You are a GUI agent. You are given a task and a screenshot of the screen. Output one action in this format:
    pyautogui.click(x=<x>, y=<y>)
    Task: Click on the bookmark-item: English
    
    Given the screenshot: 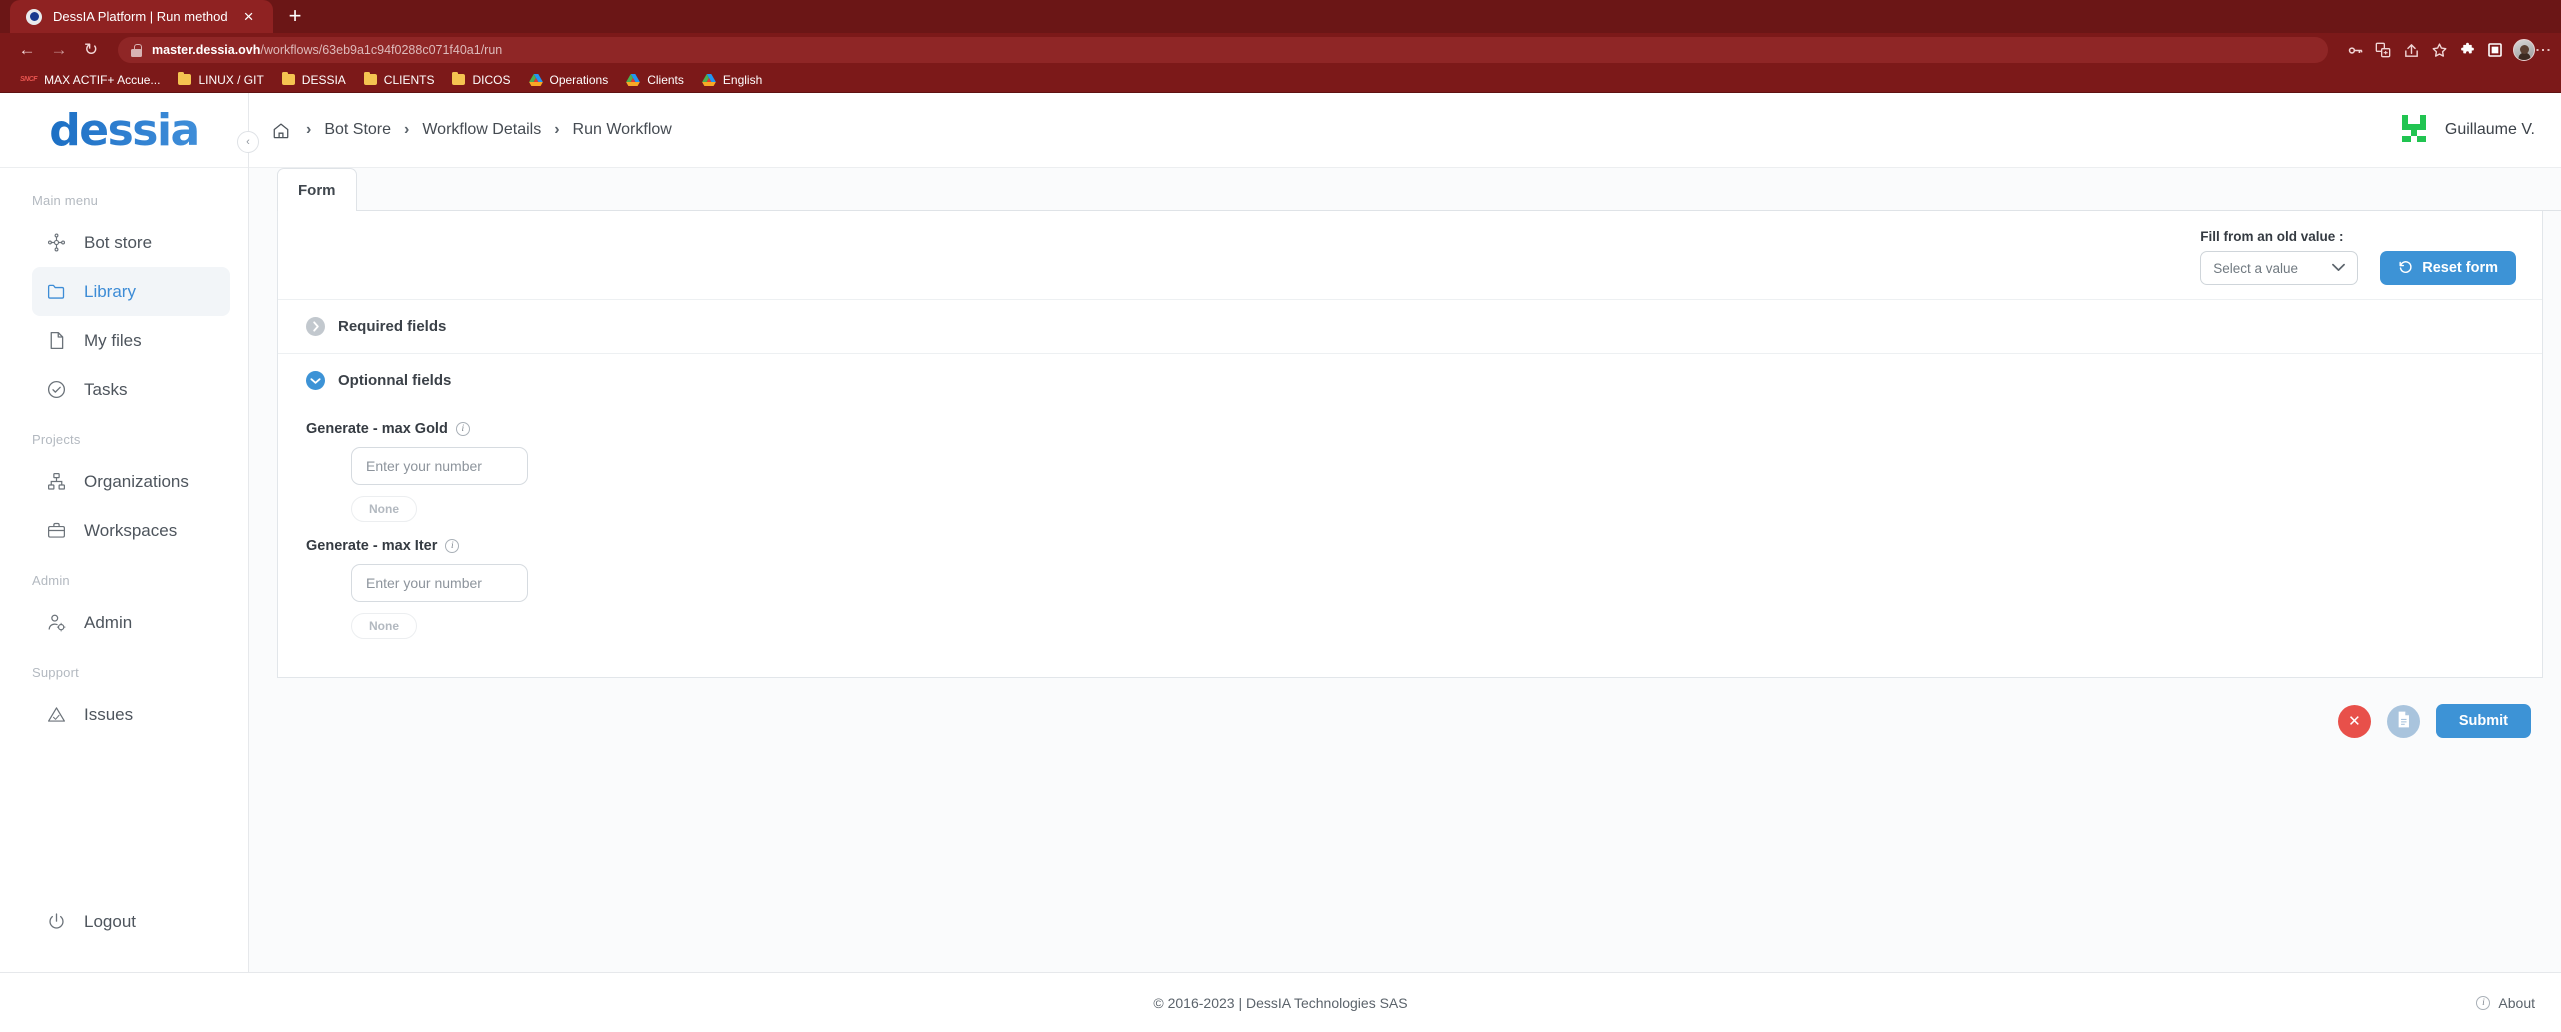 What is the action you would take?
    pyautogui.click(x=732, y=80)
    